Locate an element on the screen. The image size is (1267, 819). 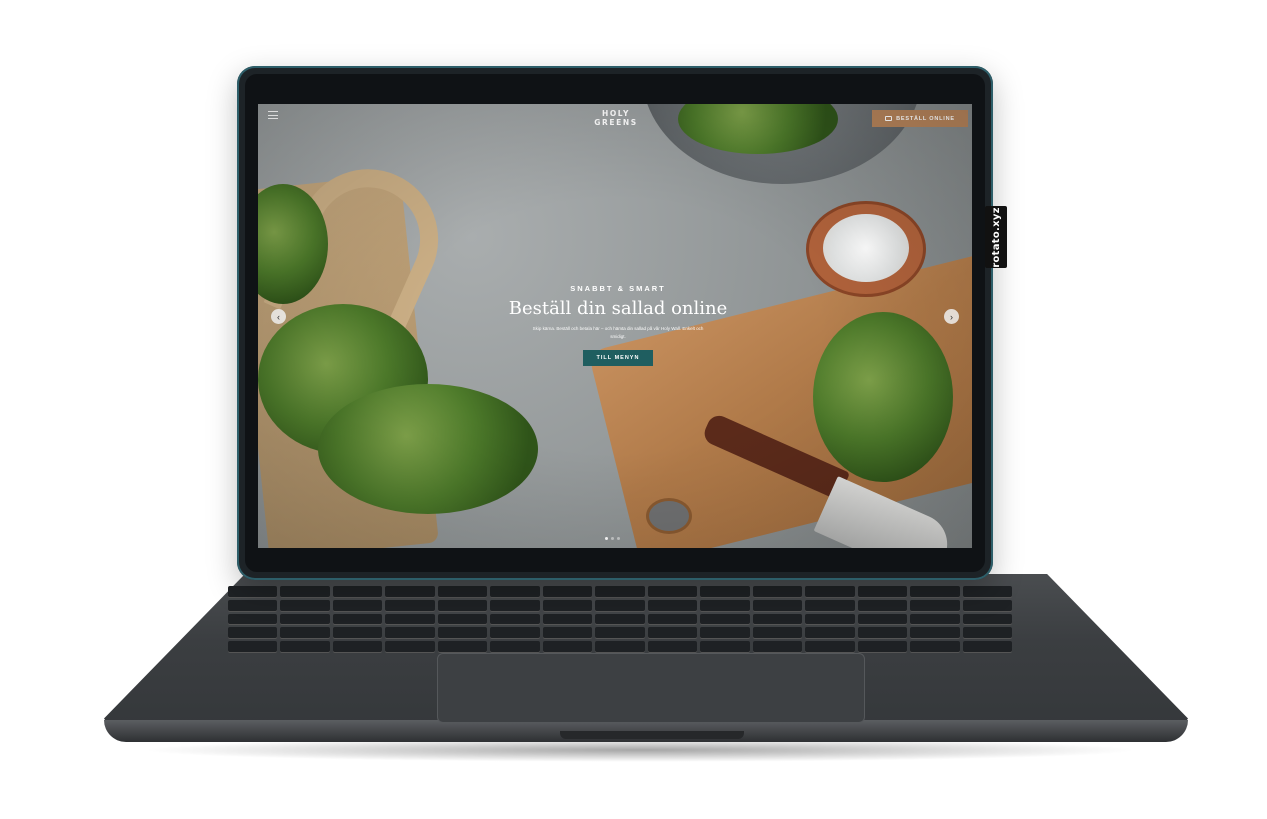
hero-headline: Beställ din sallad online is located at coordinates (618, 308).